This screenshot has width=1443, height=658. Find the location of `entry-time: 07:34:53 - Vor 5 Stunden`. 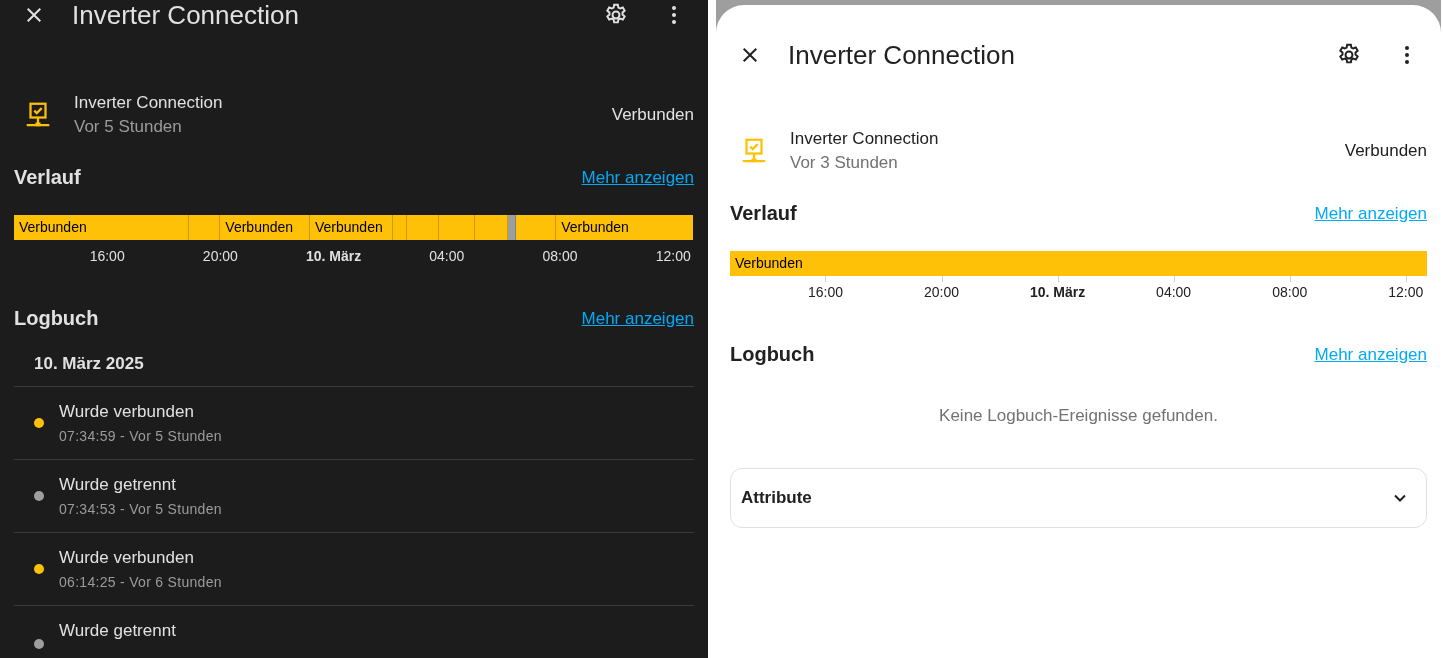

entry-time: 07:34:53 - Vor 5 Stunden is located at coordinates (140, 509).